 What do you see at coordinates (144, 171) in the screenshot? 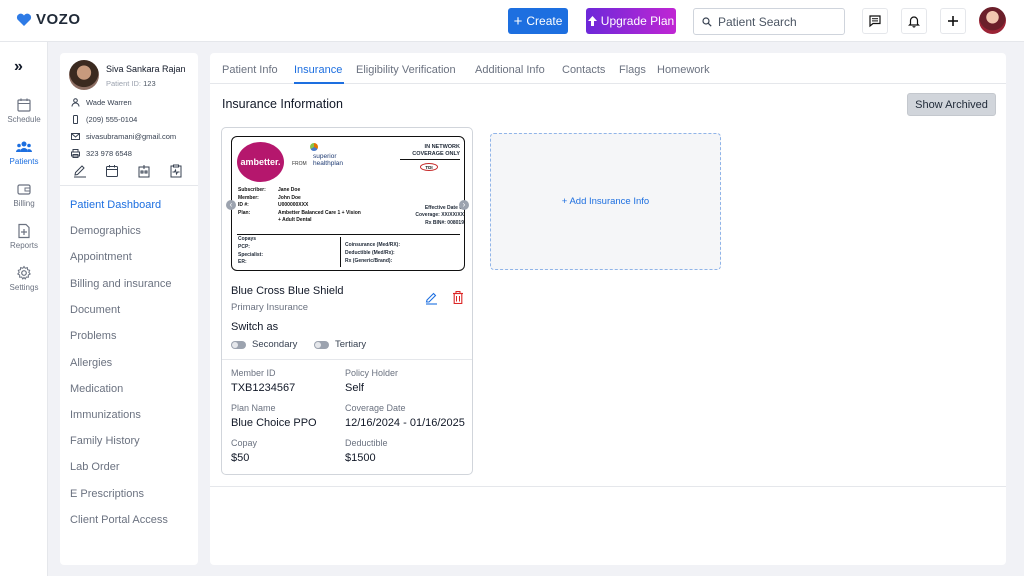
I see `hospital-building-icon` at bounding box center [144, 171].